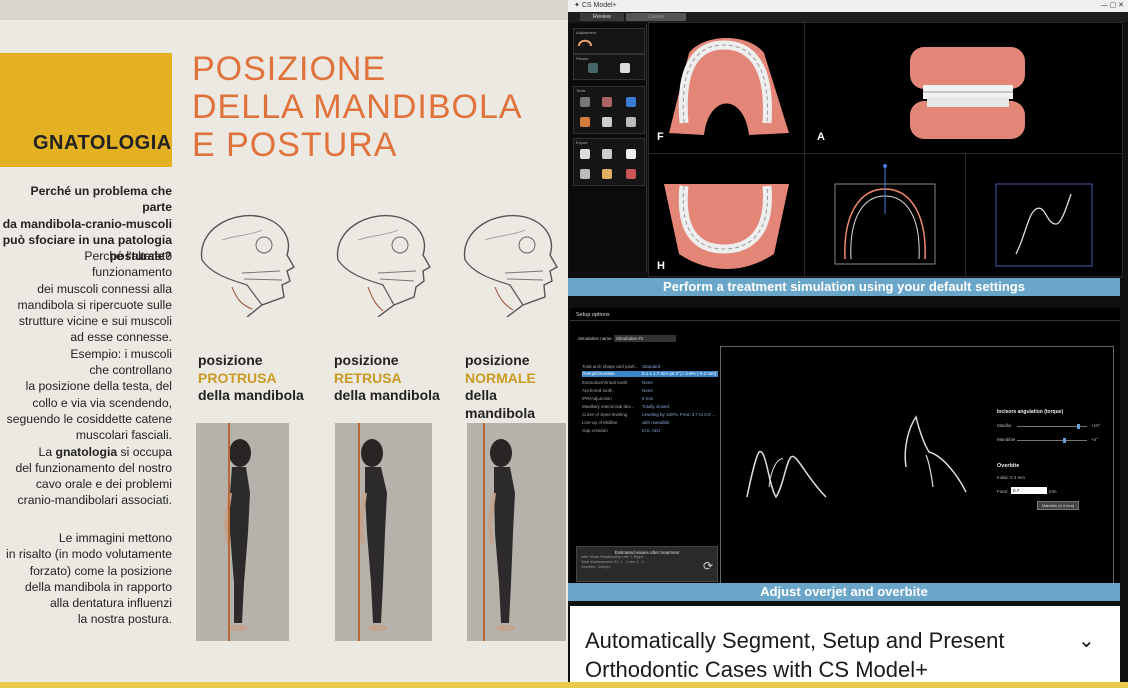 The image size is (1128, 688). What do you see at coordinates (497, 360) in the screenshot?
I see `text-line: posizione` at bounding box center [497, 360].